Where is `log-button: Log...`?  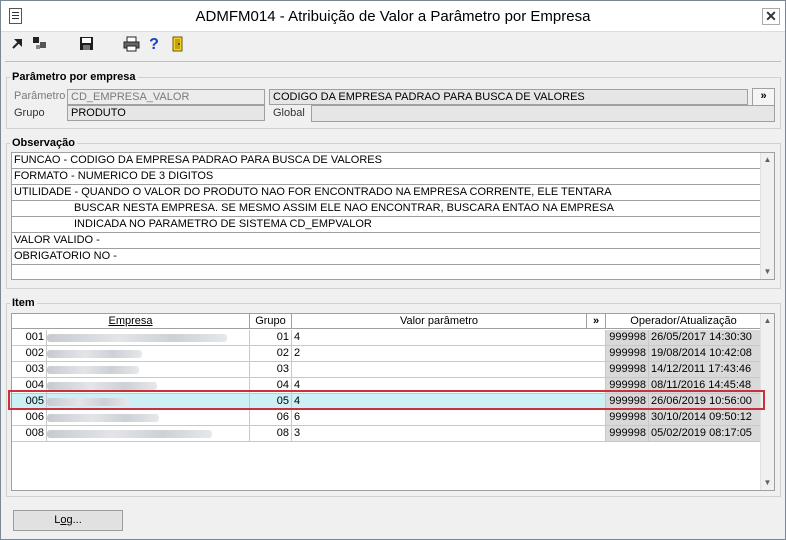
log-button: Log... is located at coordinates (68, 520).